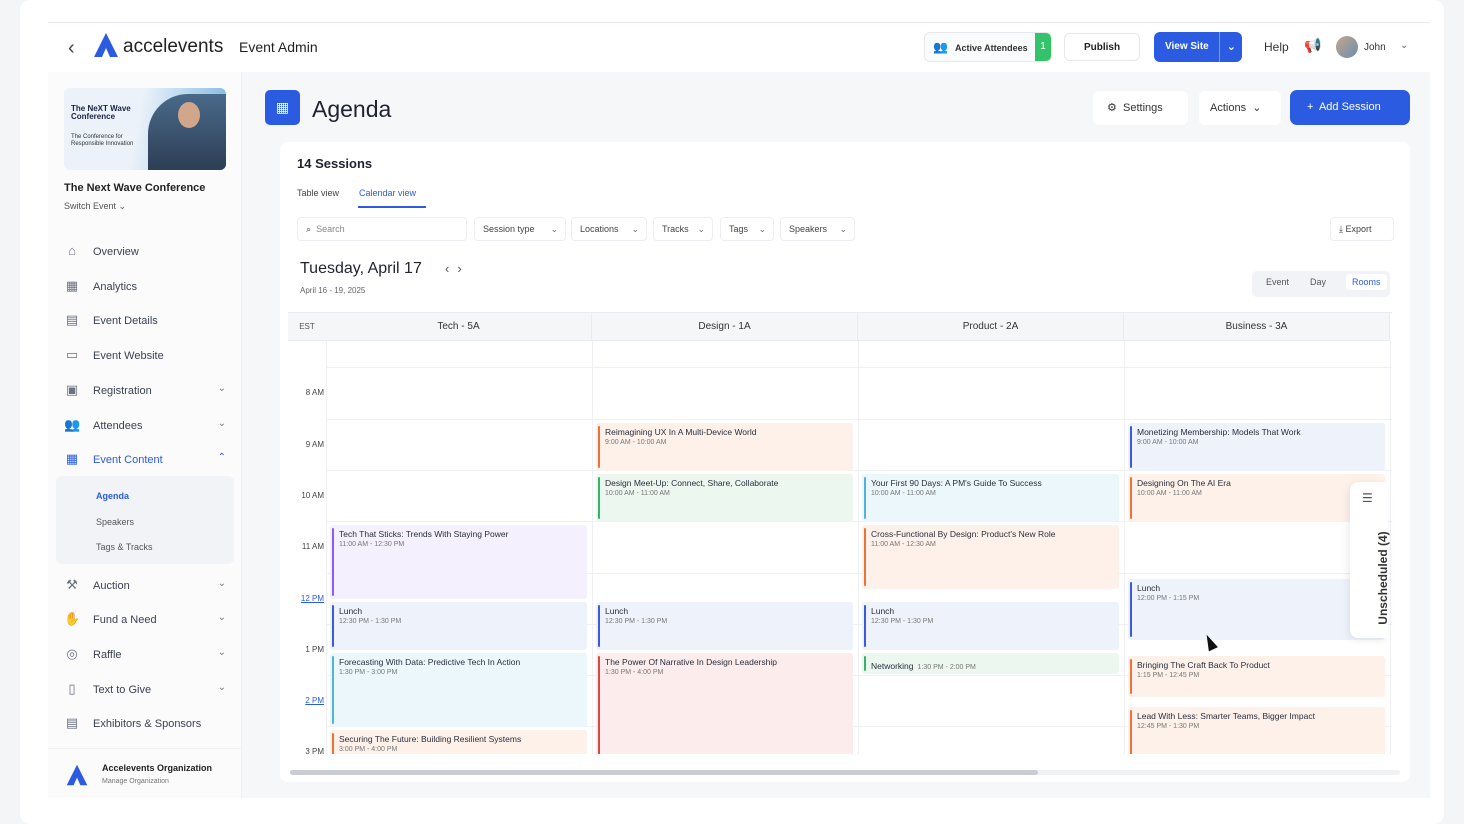 Image resolution: width=1464 pixels, height=824 pixels. Describe the element at coordinates (617, 611) in the screenshot. I see `session-title: Lunch` at that location.